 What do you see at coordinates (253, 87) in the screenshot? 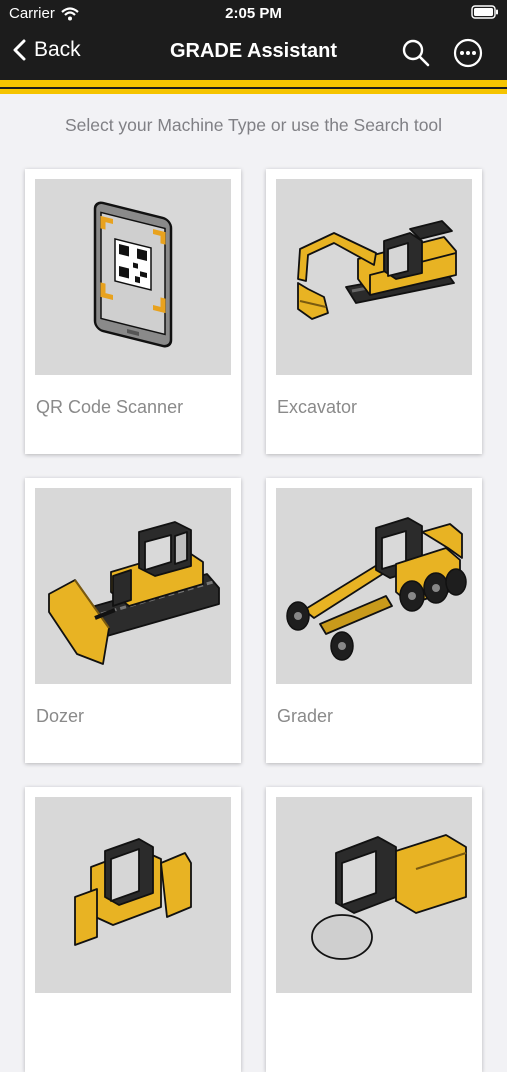
I see `accent-stripe` at bounding box center [253, 87].